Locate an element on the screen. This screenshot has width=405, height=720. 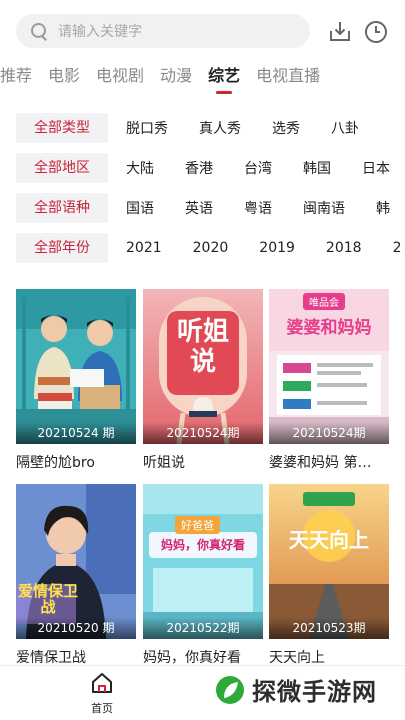
show-card: 听姐说 20210524期 听姐说 is located at coordinates (203, 380).